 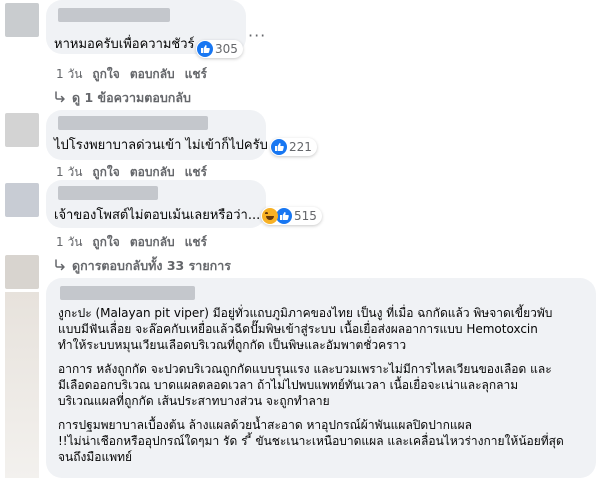 What do you see at coordinates (124, 44) in the screenshot?
I see `comment-text: หาหมอครับเพื่อความชัวร์` at bounding box center [124, 44].